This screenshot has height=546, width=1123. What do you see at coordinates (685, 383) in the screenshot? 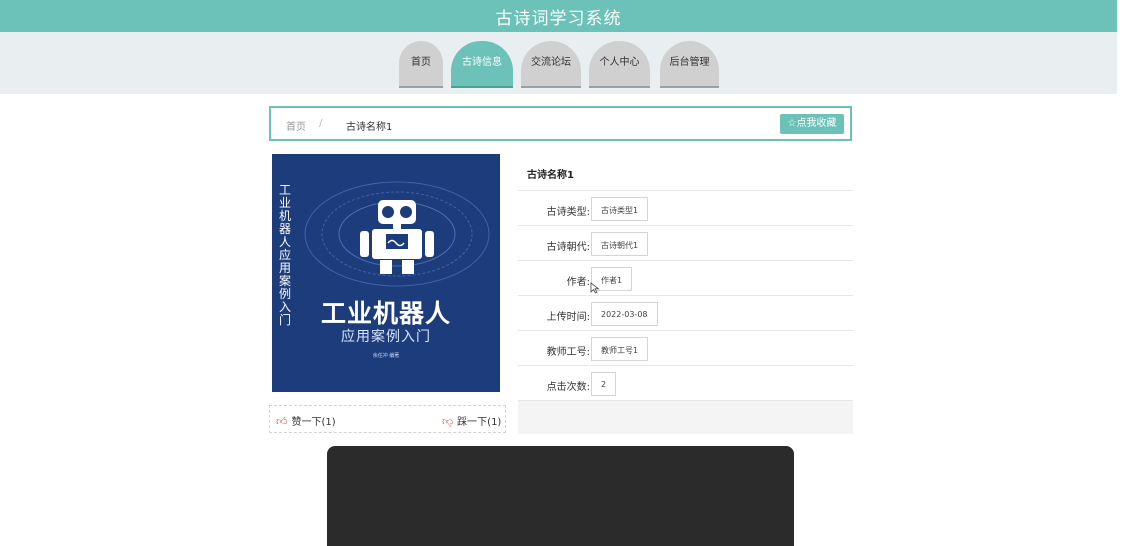
I see `detail-row-click-count: 点击次数: 2` at bounding box center [685, 383].